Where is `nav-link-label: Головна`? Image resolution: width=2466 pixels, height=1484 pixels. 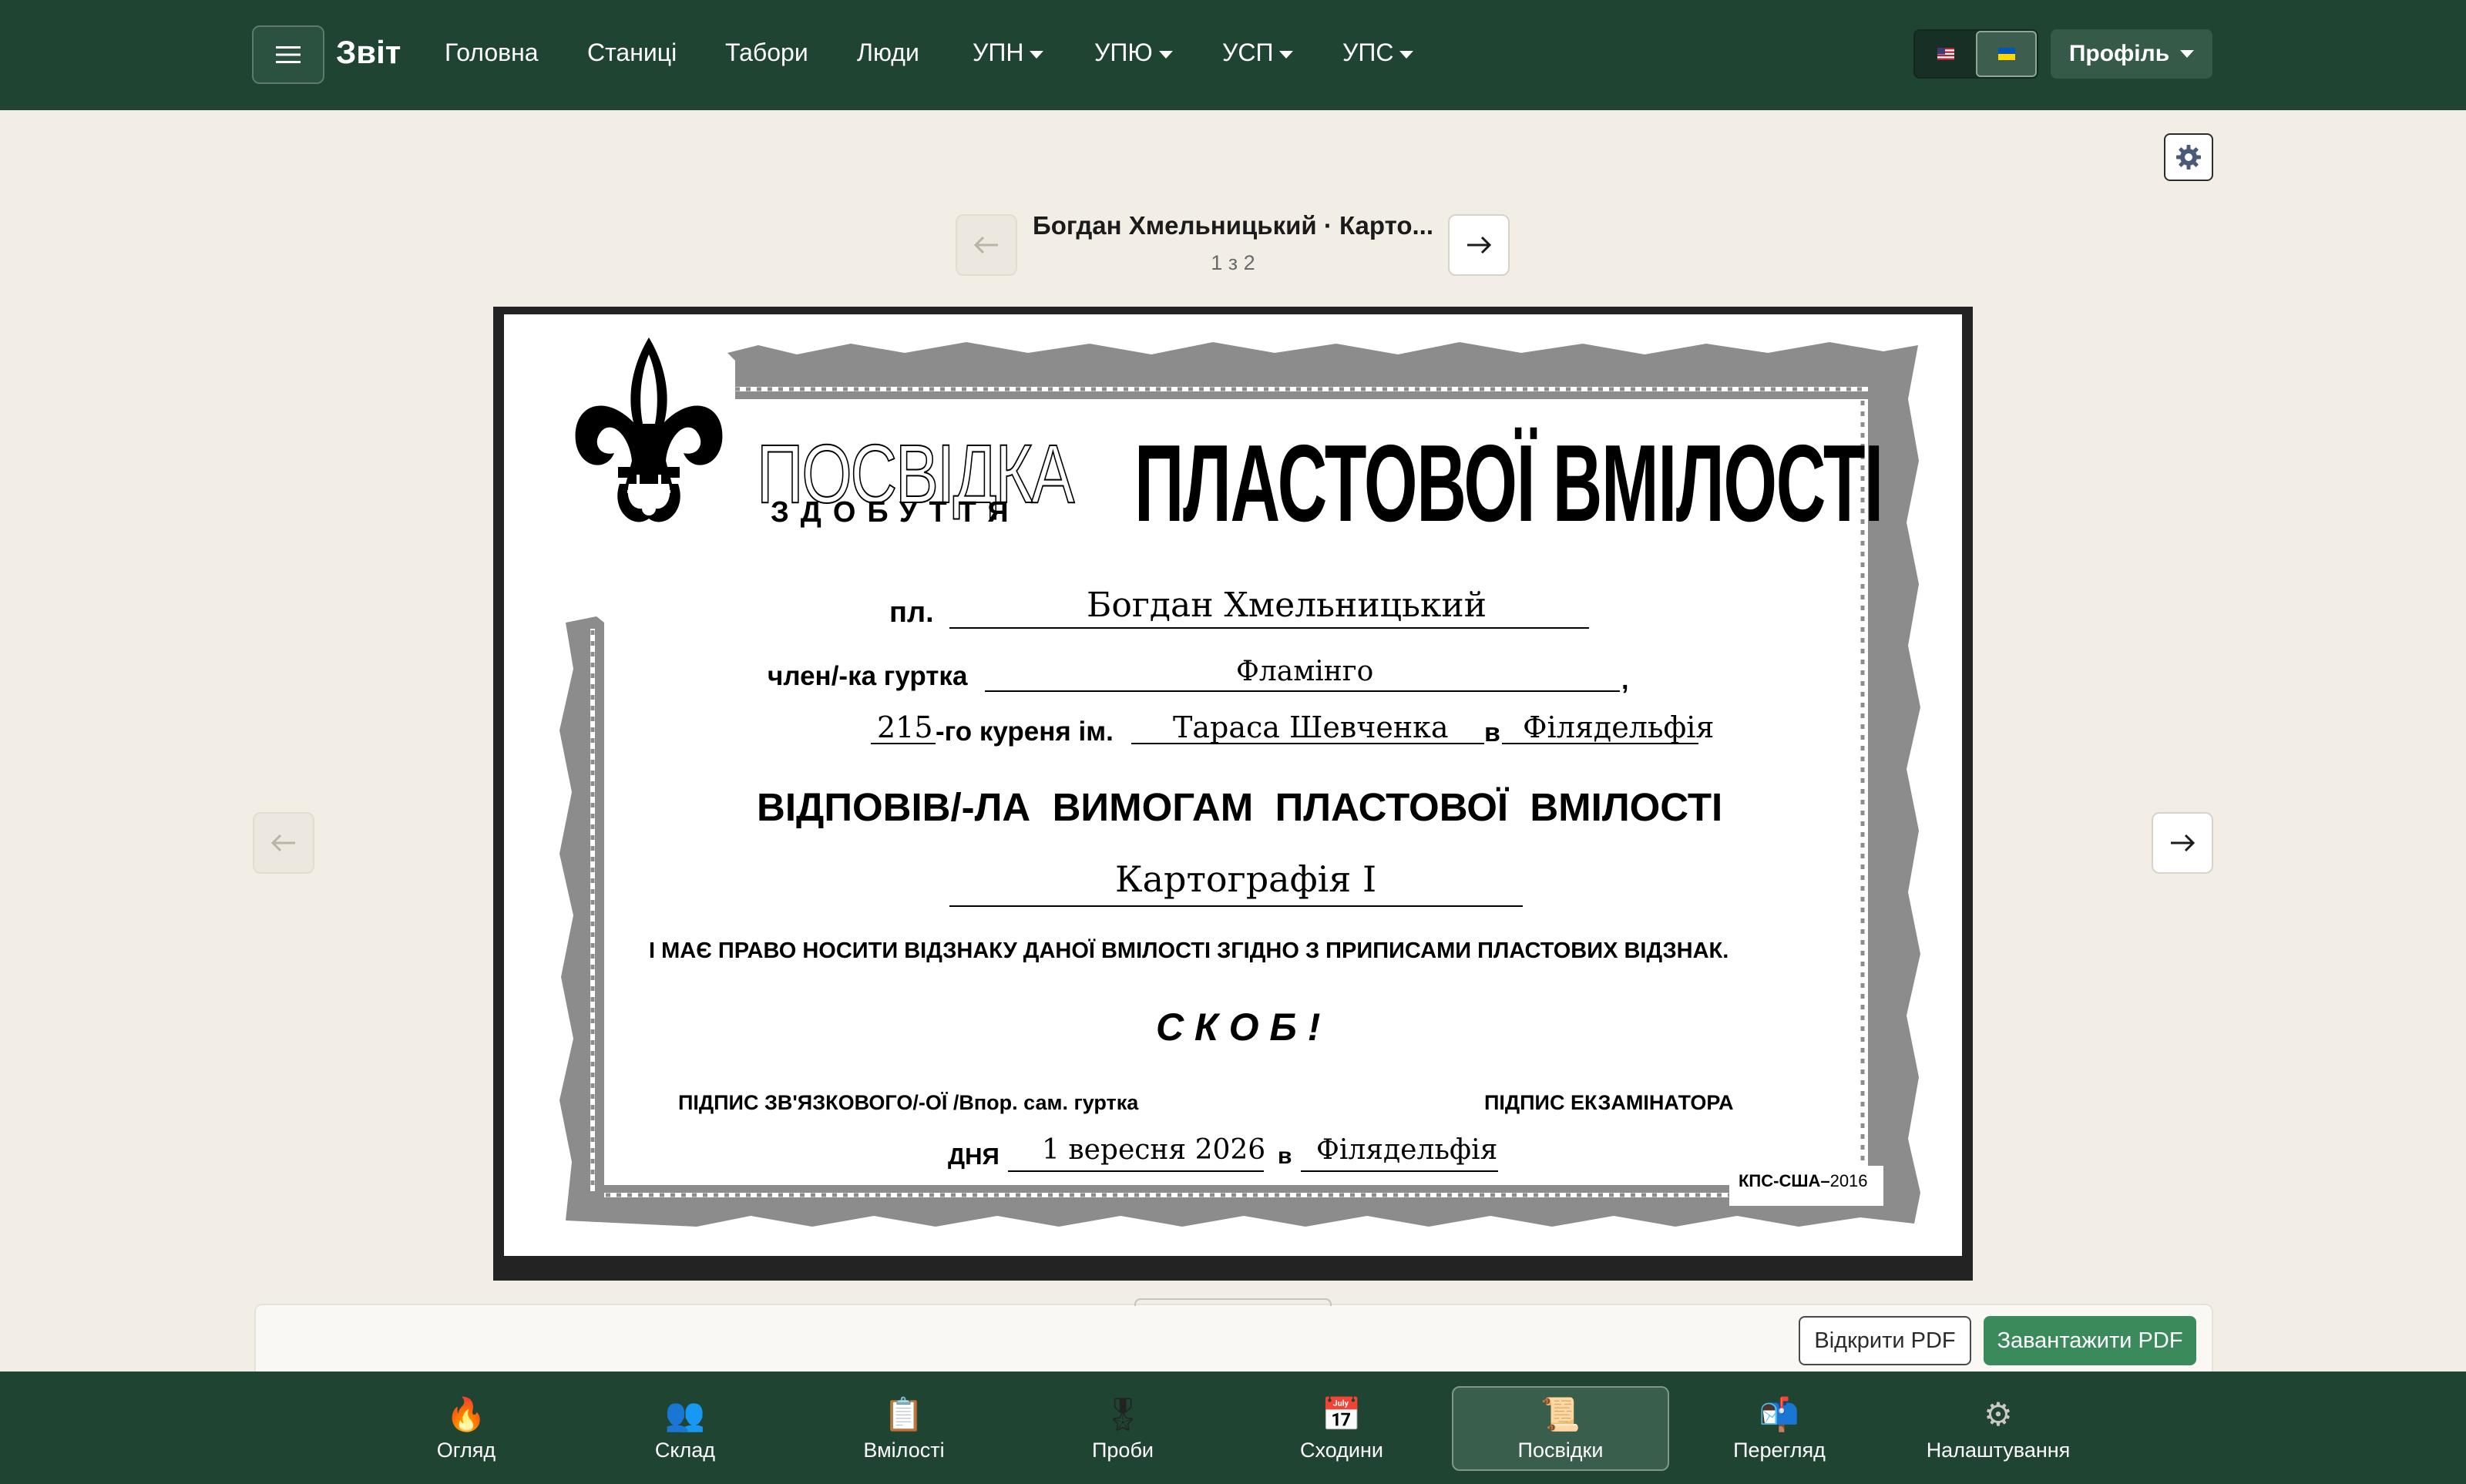 nav-link-label: Головна is located at coordinates (492, 52).